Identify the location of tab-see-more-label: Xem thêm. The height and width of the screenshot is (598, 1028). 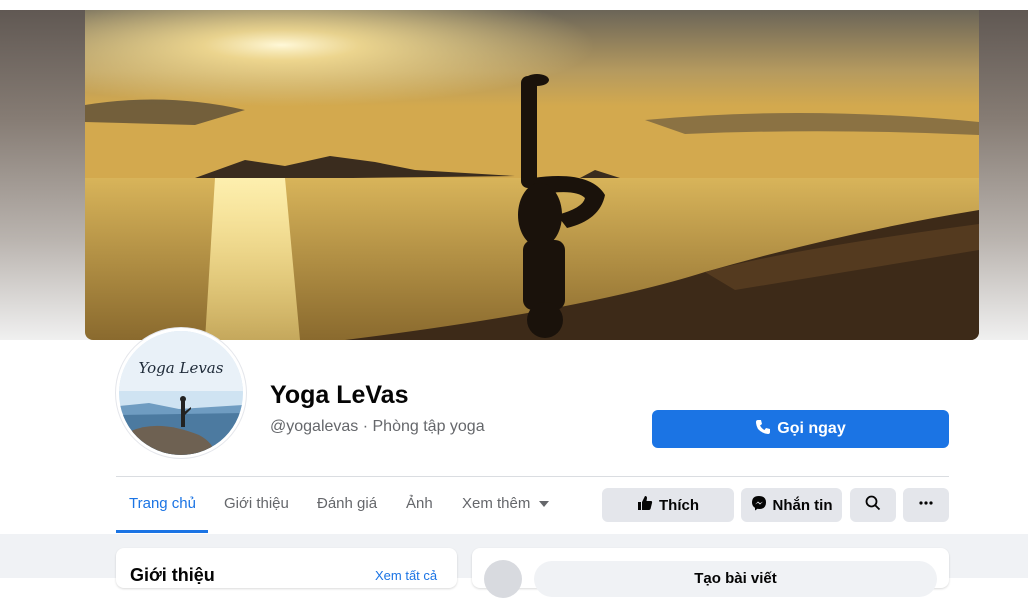
(496, 503).